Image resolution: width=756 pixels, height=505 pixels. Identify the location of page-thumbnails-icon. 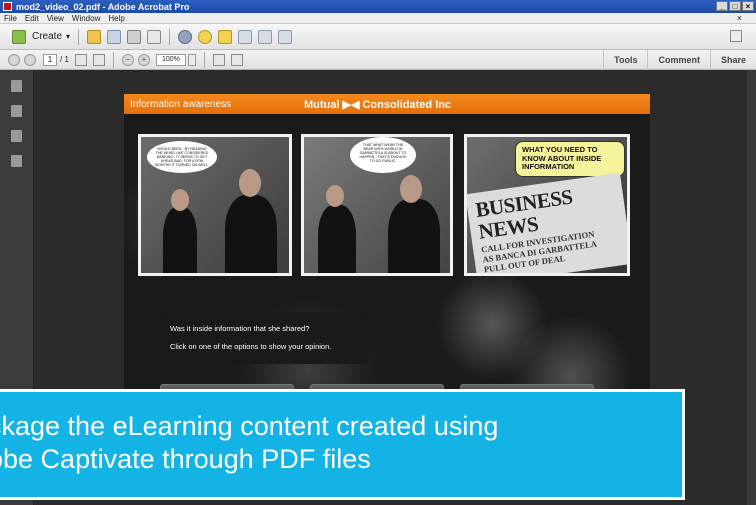
(16, 86).